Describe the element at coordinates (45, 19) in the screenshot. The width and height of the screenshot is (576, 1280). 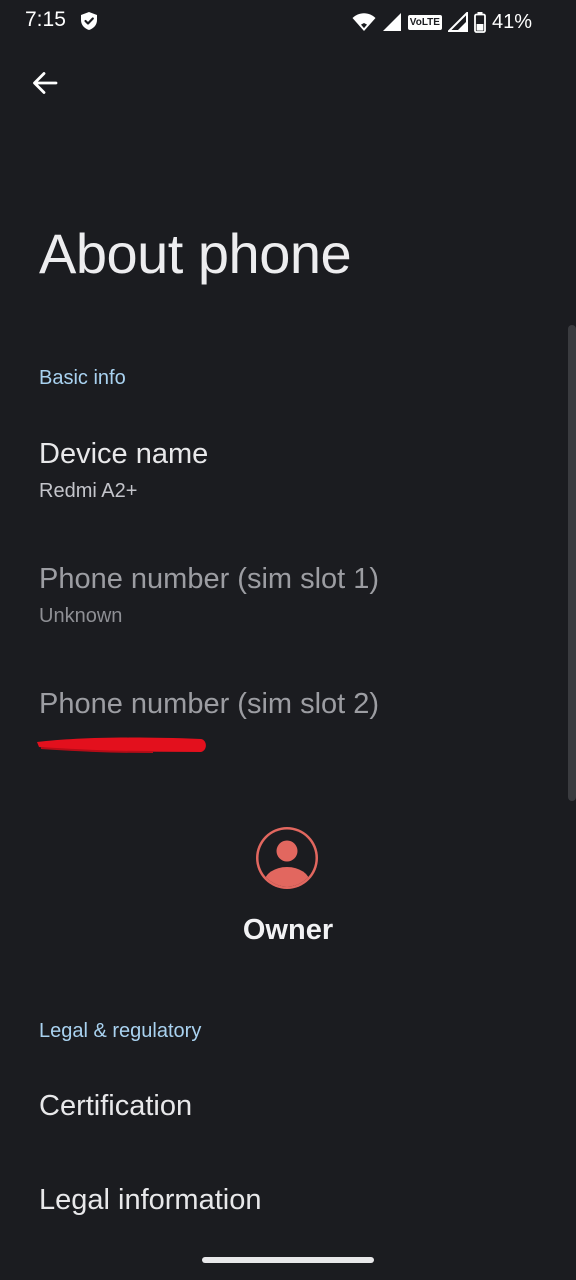
I see `status-time: 7:15` at that location.